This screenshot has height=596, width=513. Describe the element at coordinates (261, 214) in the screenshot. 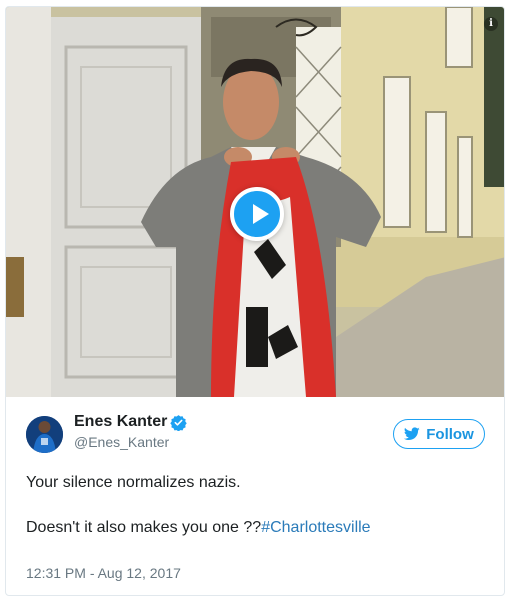

I see `play-icon` at that location.